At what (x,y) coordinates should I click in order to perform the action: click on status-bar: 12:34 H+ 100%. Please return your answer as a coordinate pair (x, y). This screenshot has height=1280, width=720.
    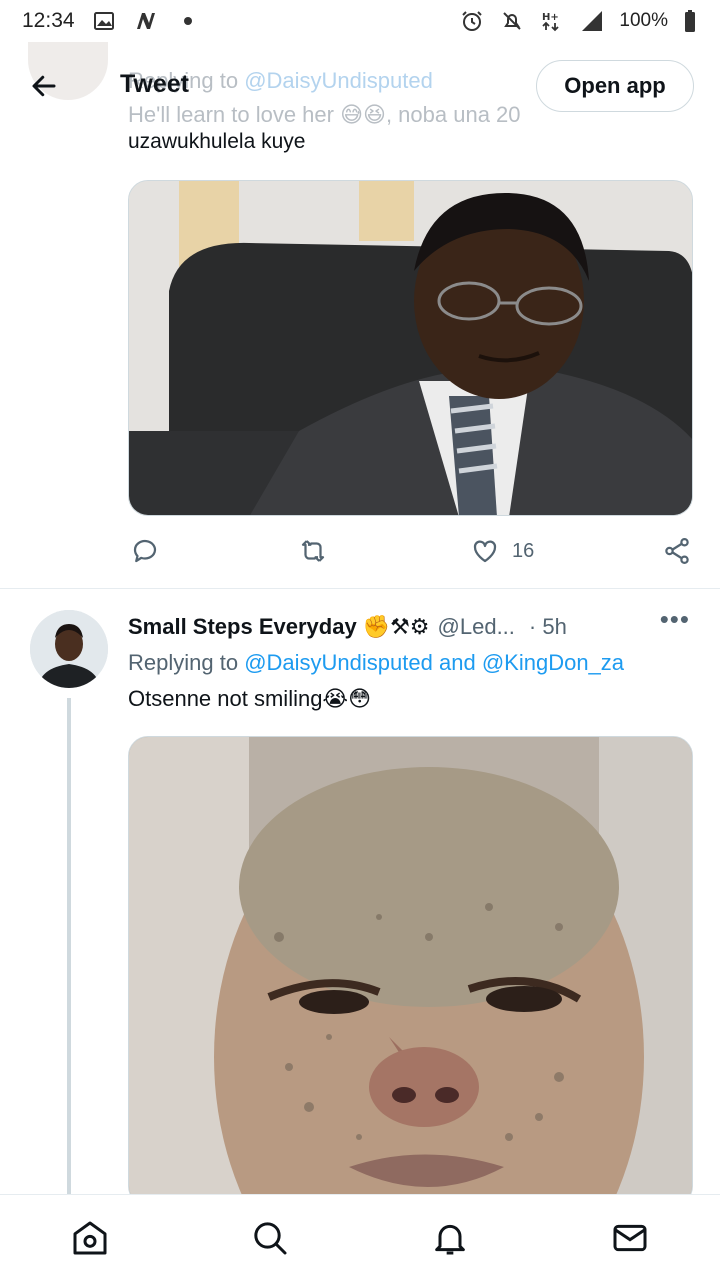
    Looking at the image, I should click on (360, 21).